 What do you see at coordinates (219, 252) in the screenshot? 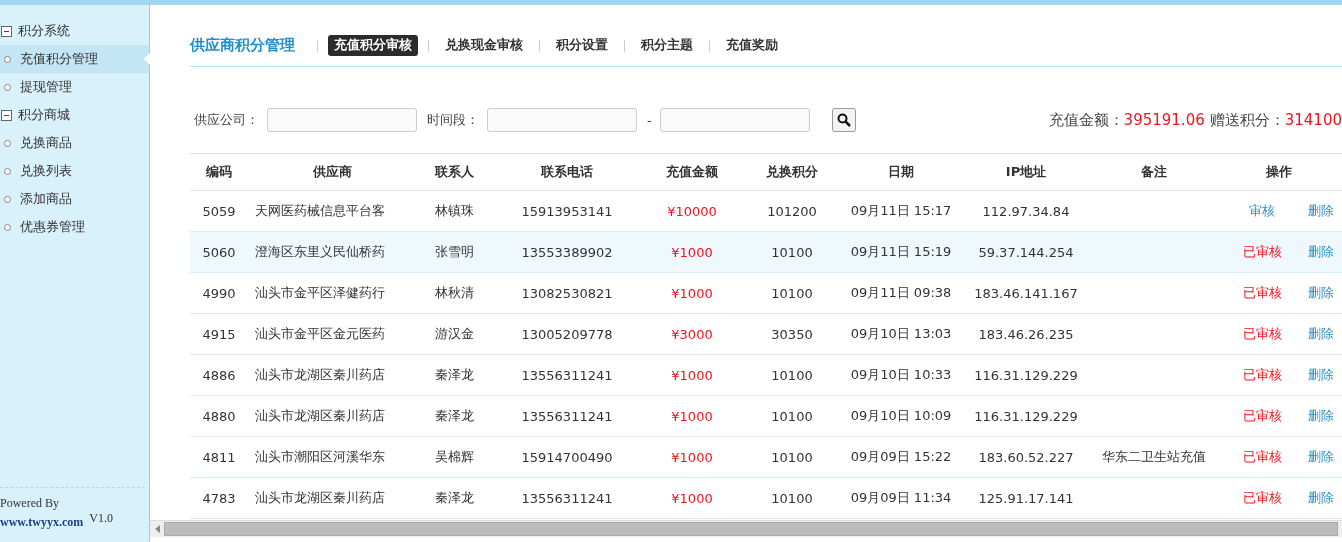
I see `table-cell-text: 5060` at bounding box center [219, 252].